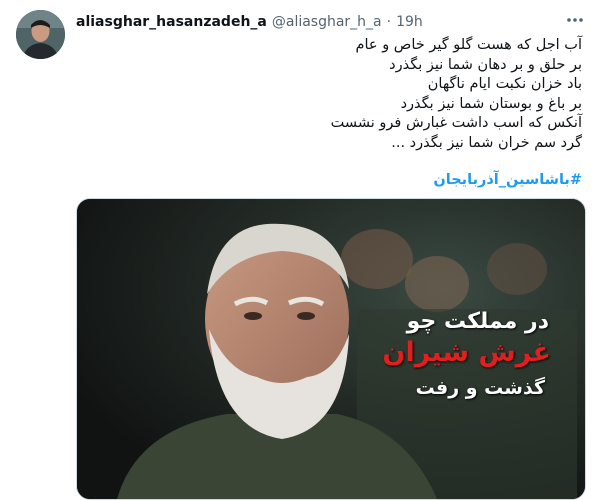  What do you see at coordinates (480, 388) in the screenshot?
I see `overlay-text-line3: گذشت و رفت` at bounding box center [480, 388].